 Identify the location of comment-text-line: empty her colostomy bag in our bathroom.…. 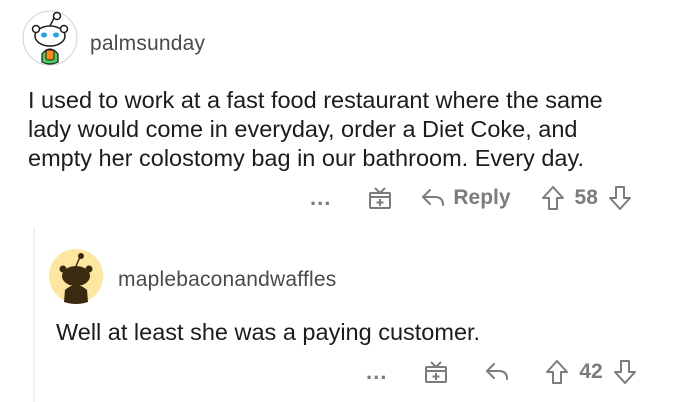
(306, 158).